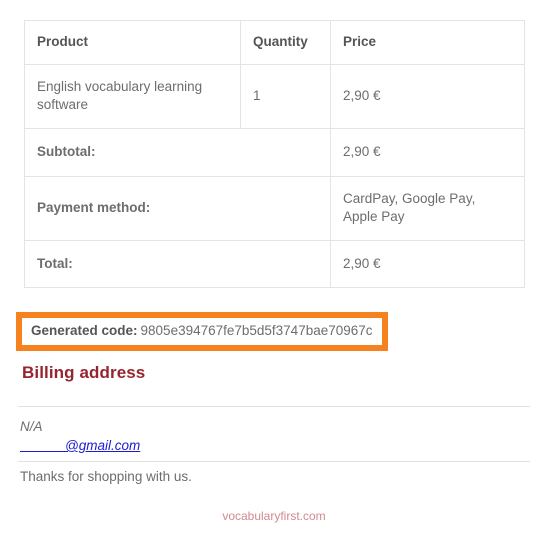 The width and height of the screenshot is (548, 540). I want to click on cell-product-name: English vocabulary learning software, so click(132, 96).